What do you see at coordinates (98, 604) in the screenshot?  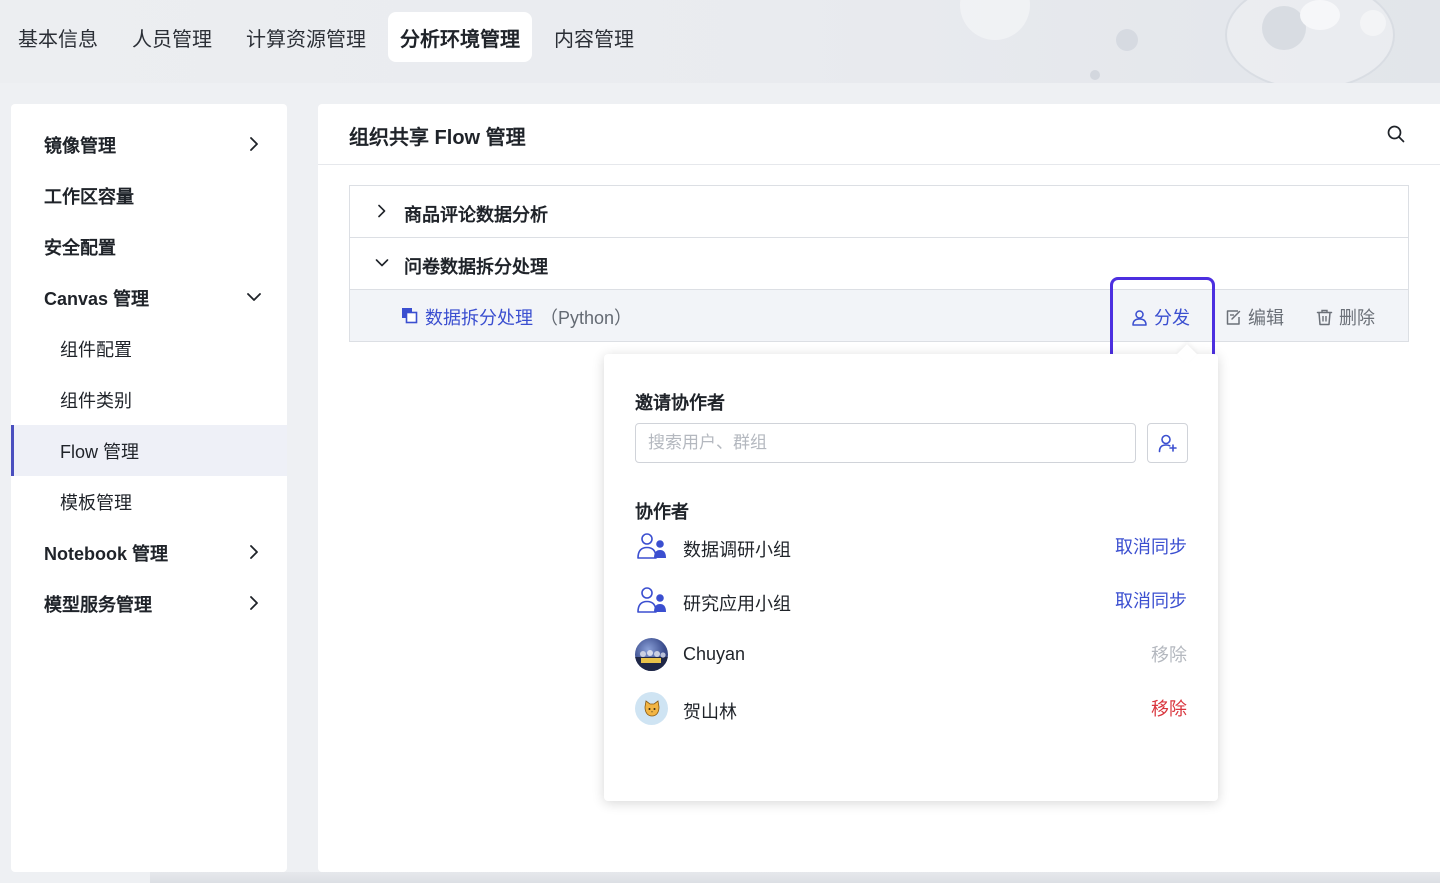 I see `sidebar-item-label: 模型服务管理` at bounding box center [98, 604].